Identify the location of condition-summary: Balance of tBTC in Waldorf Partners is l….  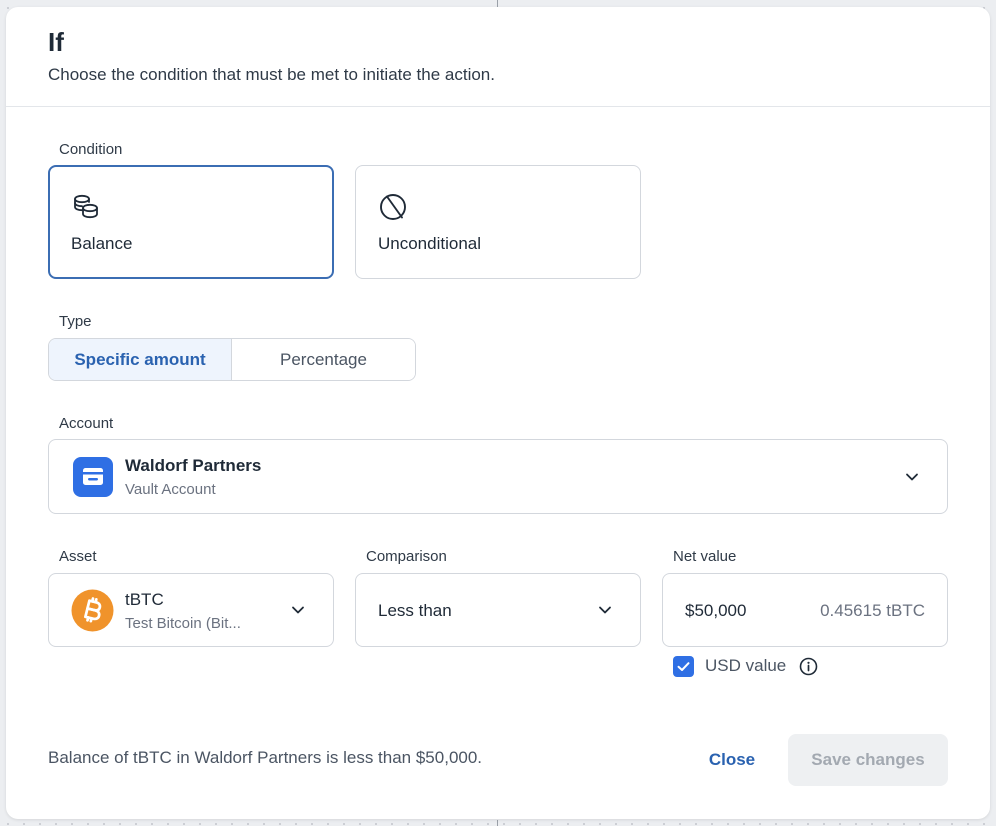
(265, 757).